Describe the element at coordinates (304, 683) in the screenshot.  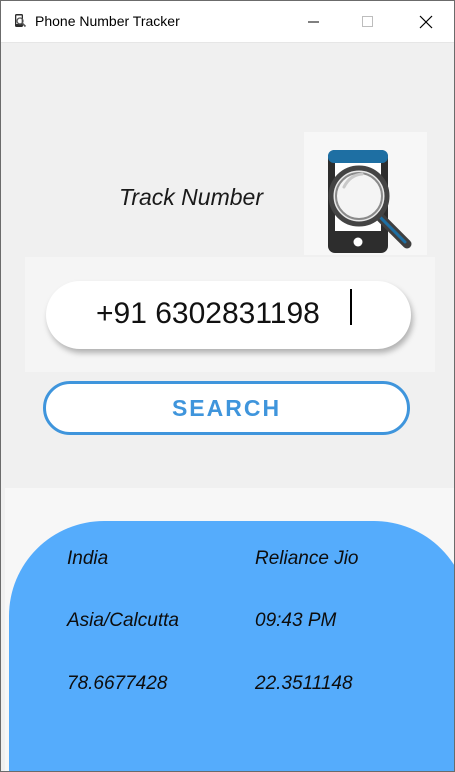
I see `latitude-value: 22.3511148` at that location.